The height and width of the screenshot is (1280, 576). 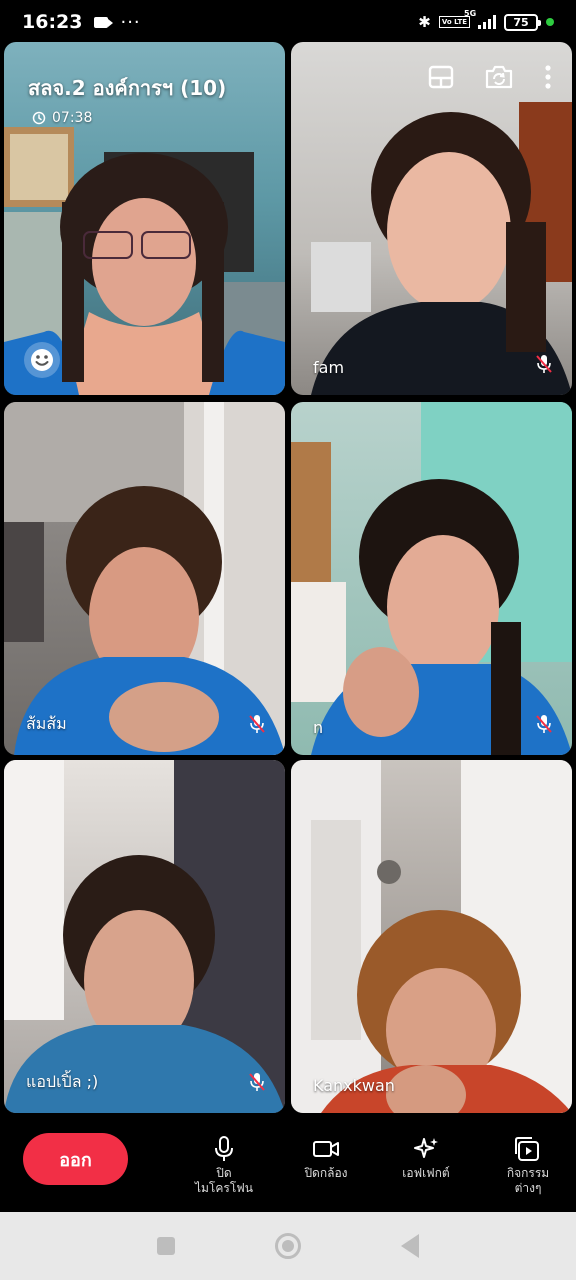 What do you see at coordinates (550, 22) in the screenshot?
I see `indicator-dot` at bounding box center [550, 22].